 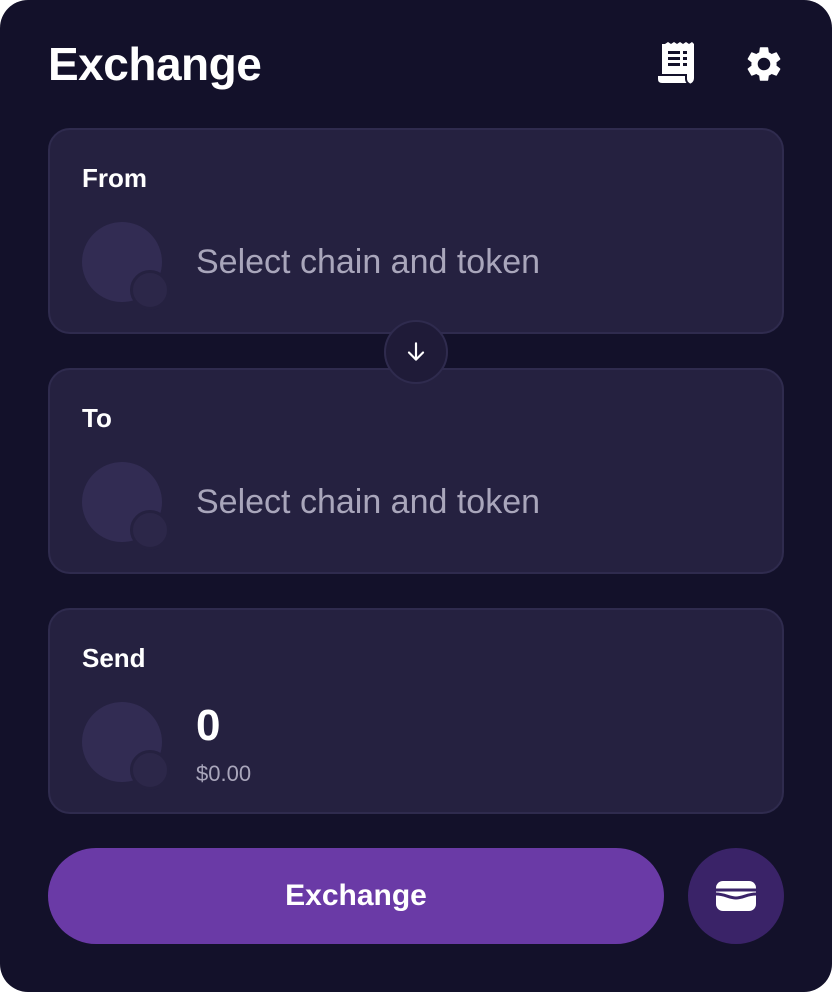 I want to click on history-button, so click(x=676, y=64).